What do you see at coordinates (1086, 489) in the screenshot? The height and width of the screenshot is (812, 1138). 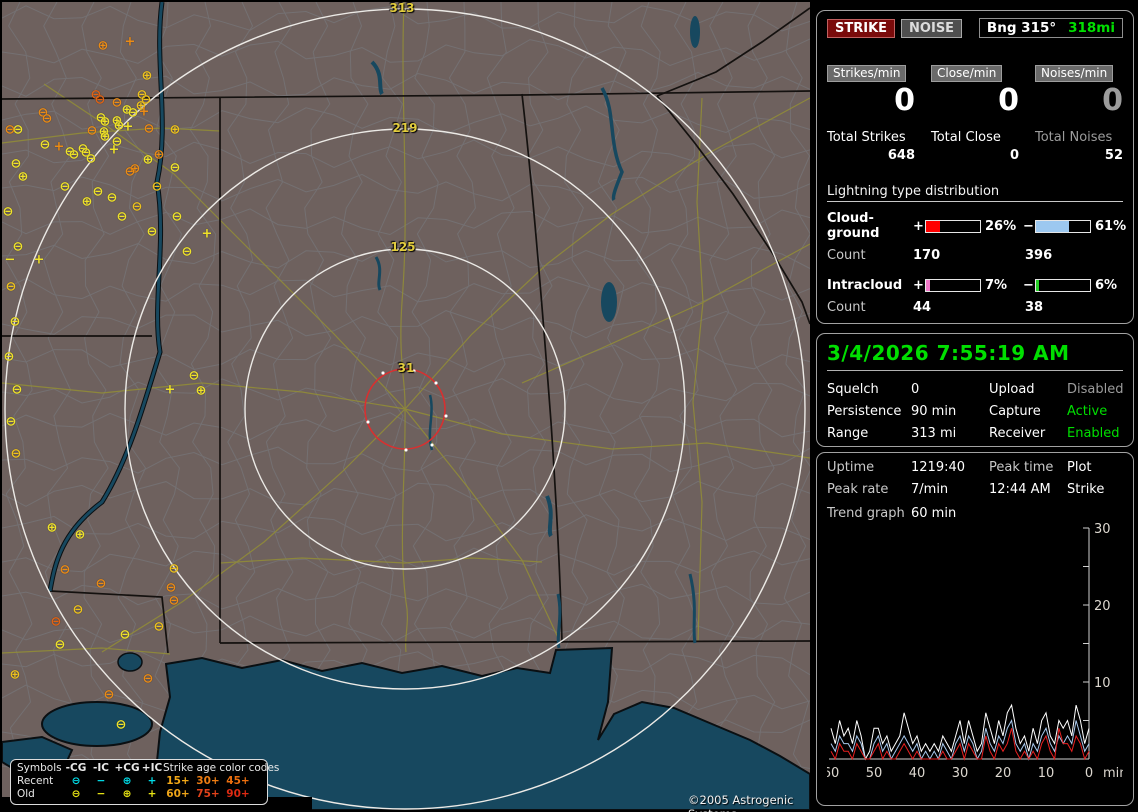 I see `plot-value: Strike` at bounding box center [1086, 489].